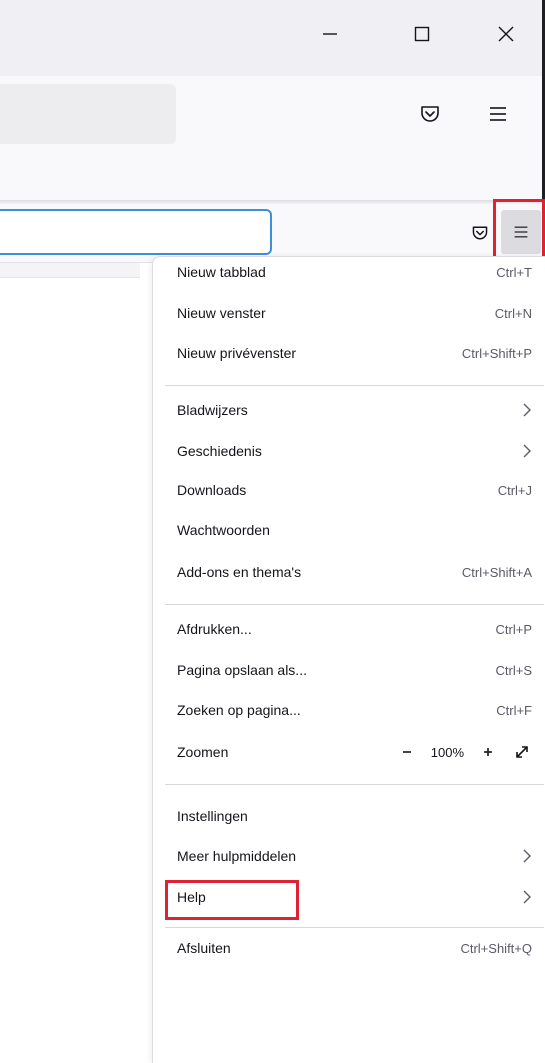  I want to click on menu-item-more-tools: Meer hulpmiddelen, so click(354, 856).